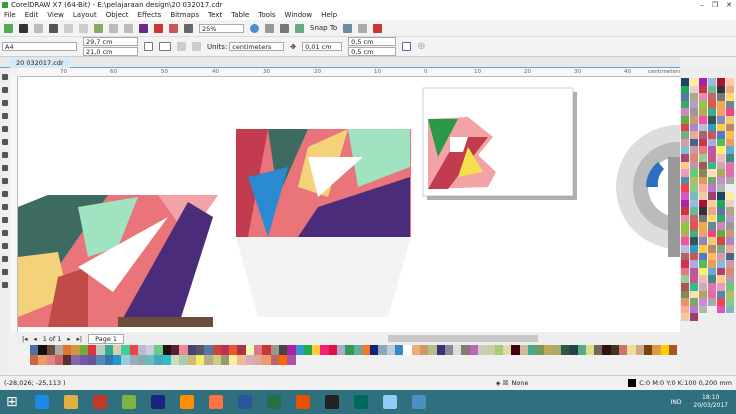 Image resolution: width=736 pixels, height=414 pixels. Describe the element at coordinates (14, 204) in the screenshot. I see `vertical-ruler` at that location.